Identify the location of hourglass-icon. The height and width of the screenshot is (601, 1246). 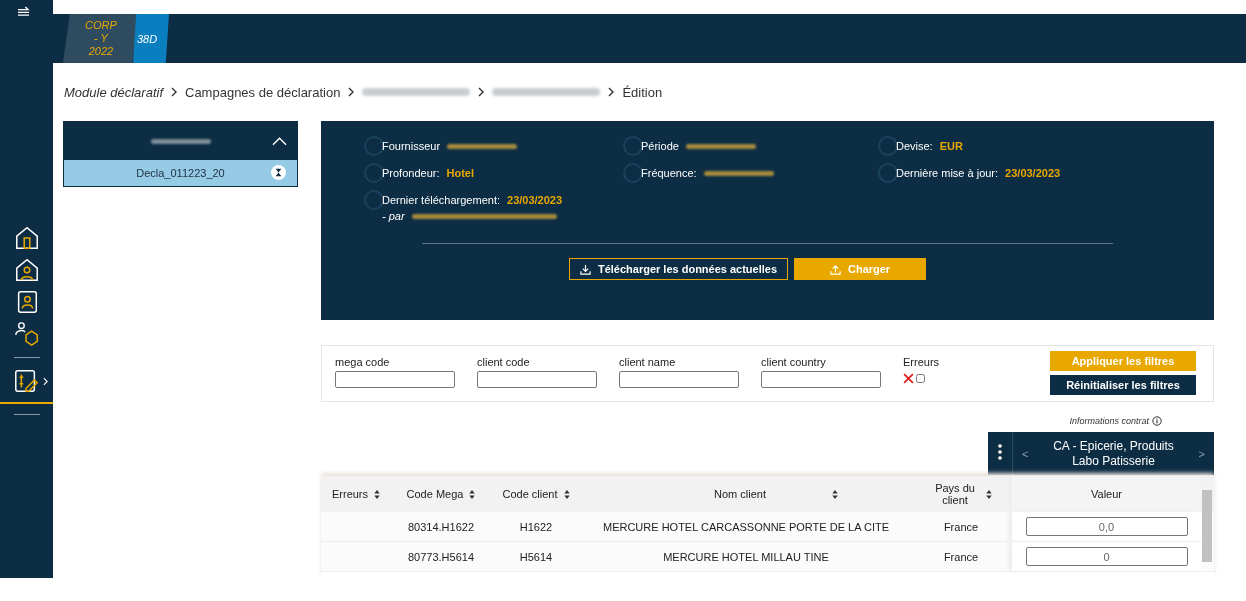
(278, 172).